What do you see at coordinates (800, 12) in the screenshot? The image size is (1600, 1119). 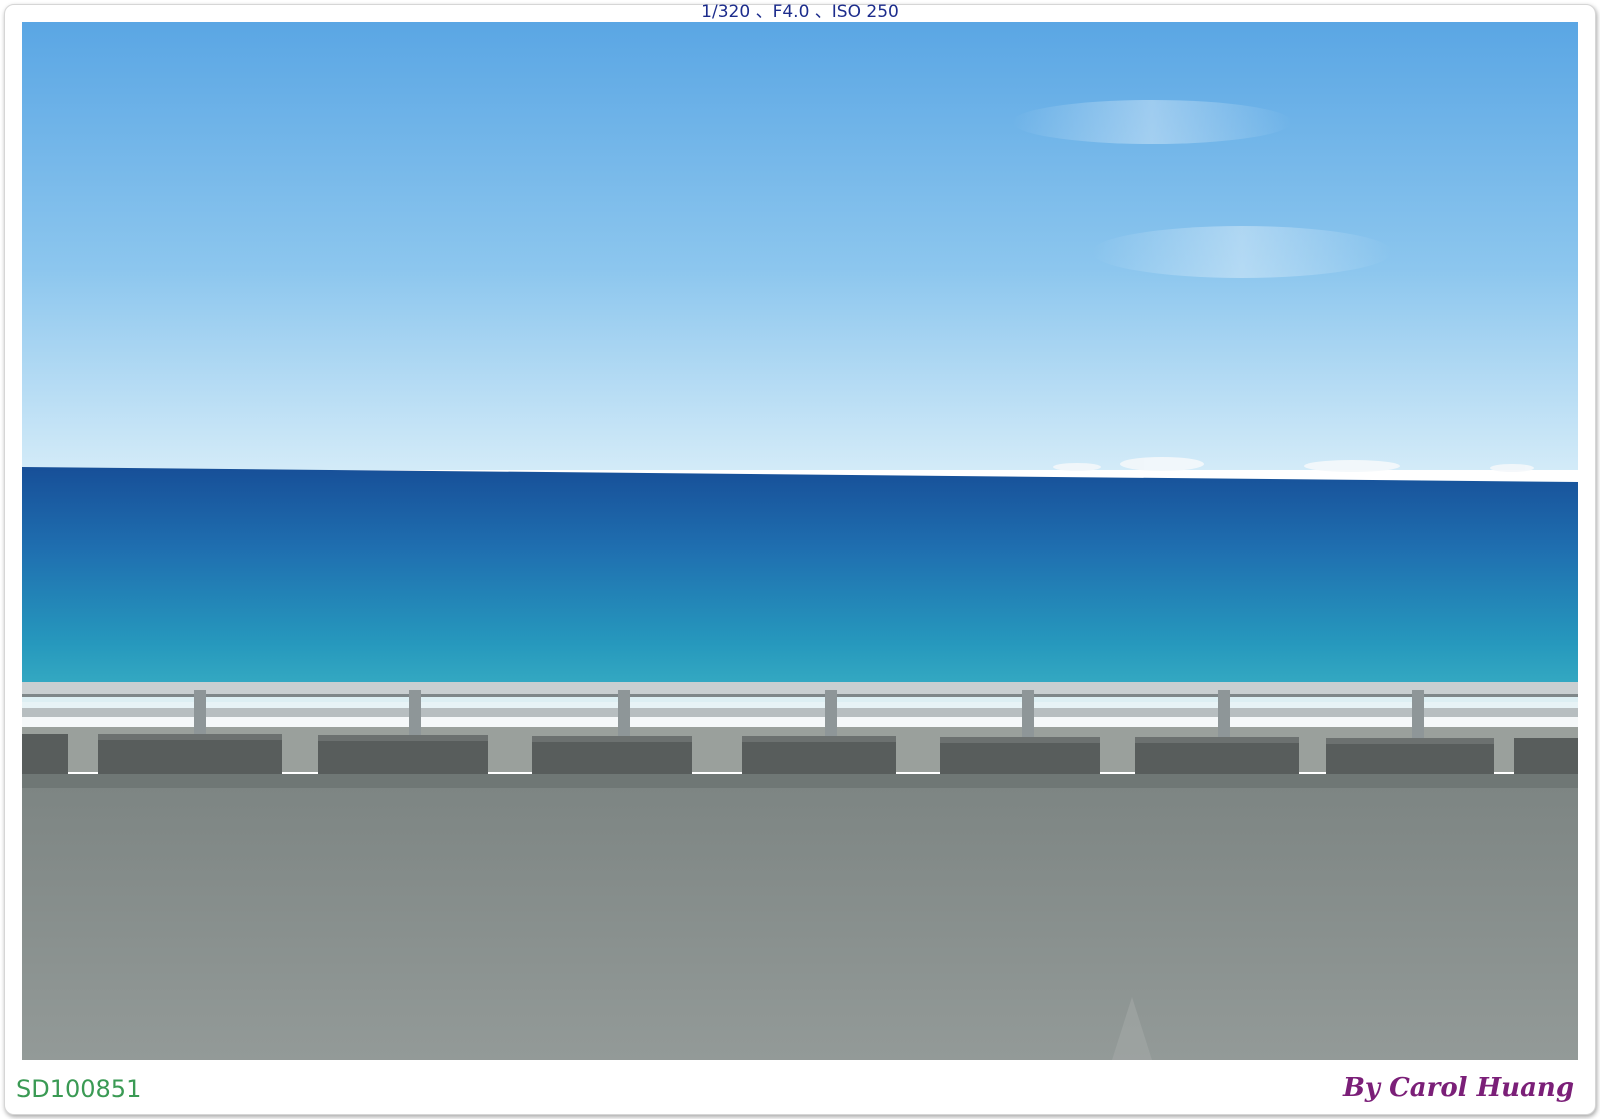 I see `exif-caption: 1/320 、F4.0 、ISO 250` at bounding box center [800, 12].